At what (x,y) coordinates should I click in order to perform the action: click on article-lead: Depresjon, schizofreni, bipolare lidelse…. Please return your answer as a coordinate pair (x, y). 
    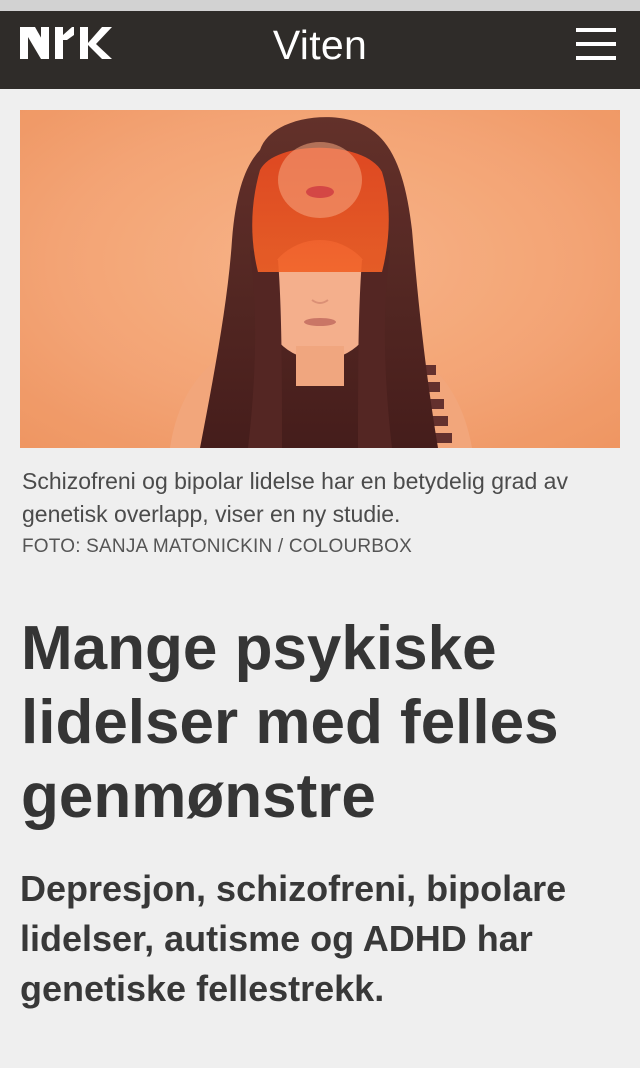
    Looking at the image, I should click on (293, 938).